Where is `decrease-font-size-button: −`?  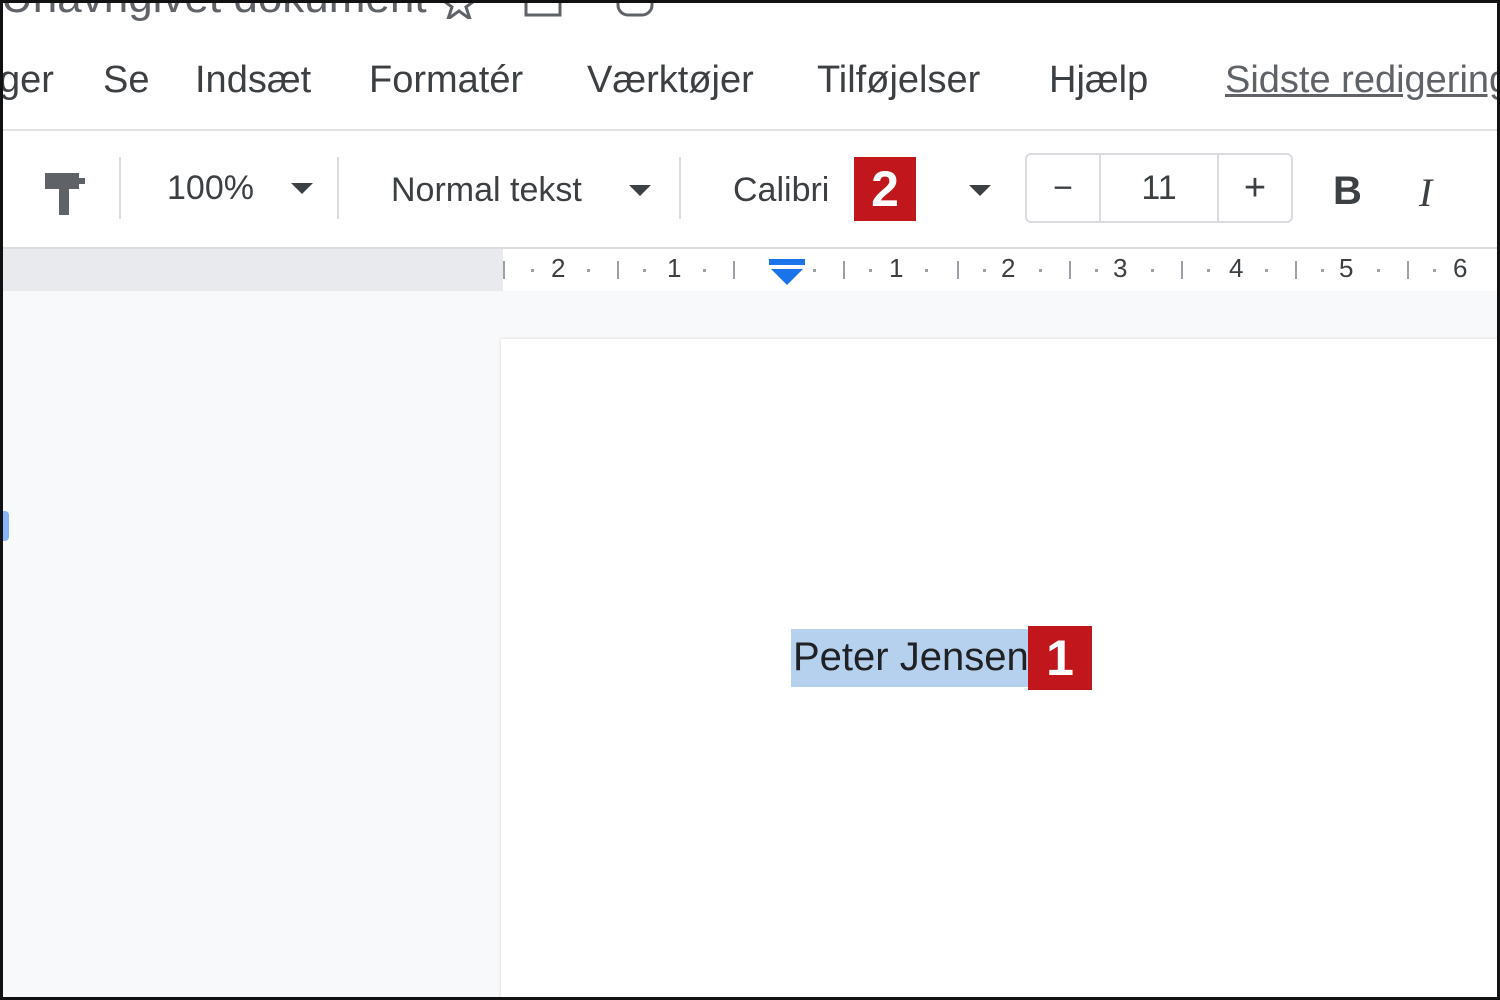 decrease-font-size-button: − is located at coordinates (1064, 188).